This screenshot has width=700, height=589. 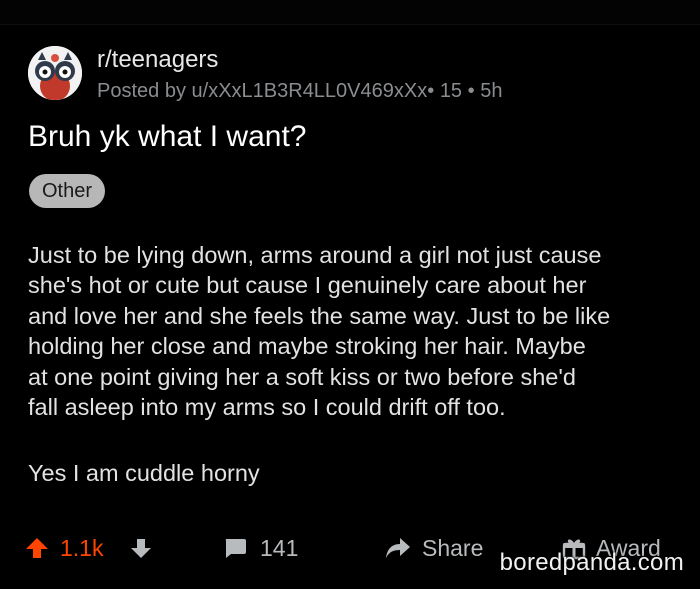 What do you see at coordinates (144, 473) in the screenshot?
I see `post-body-paragraph: Yes I am cuddle horny` at bounding box center [144, 473].